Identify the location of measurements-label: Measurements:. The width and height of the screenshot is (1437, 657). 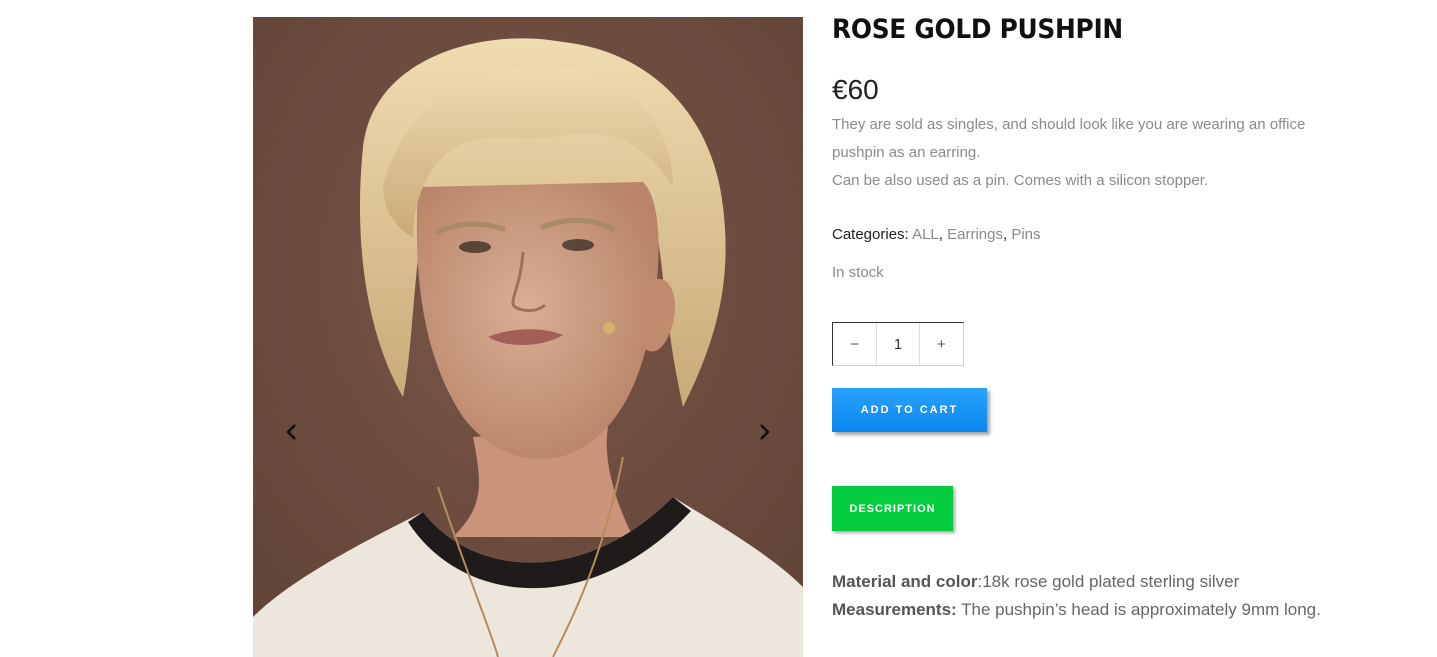
(894, 609).